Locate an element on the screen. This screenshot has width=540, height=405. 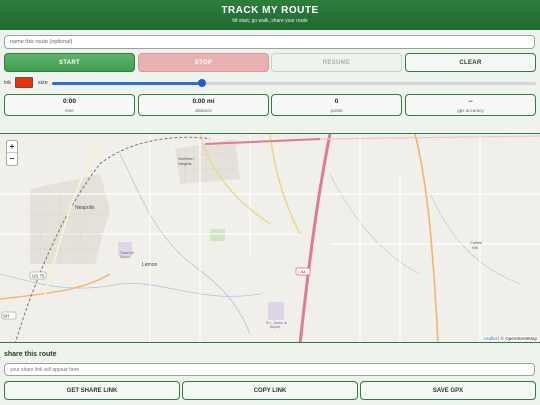
stat-distance: 0.00 mi distance is located at coordinates (203, 105).